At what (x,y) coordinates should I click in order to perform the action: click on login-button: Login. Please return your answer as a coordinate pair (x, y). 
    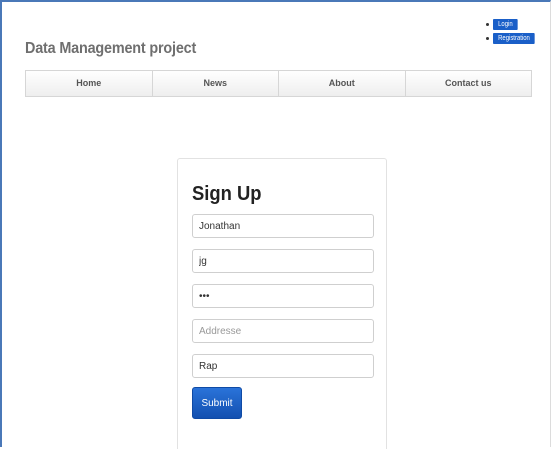
    Looking at the image, I should click on (505, 24).